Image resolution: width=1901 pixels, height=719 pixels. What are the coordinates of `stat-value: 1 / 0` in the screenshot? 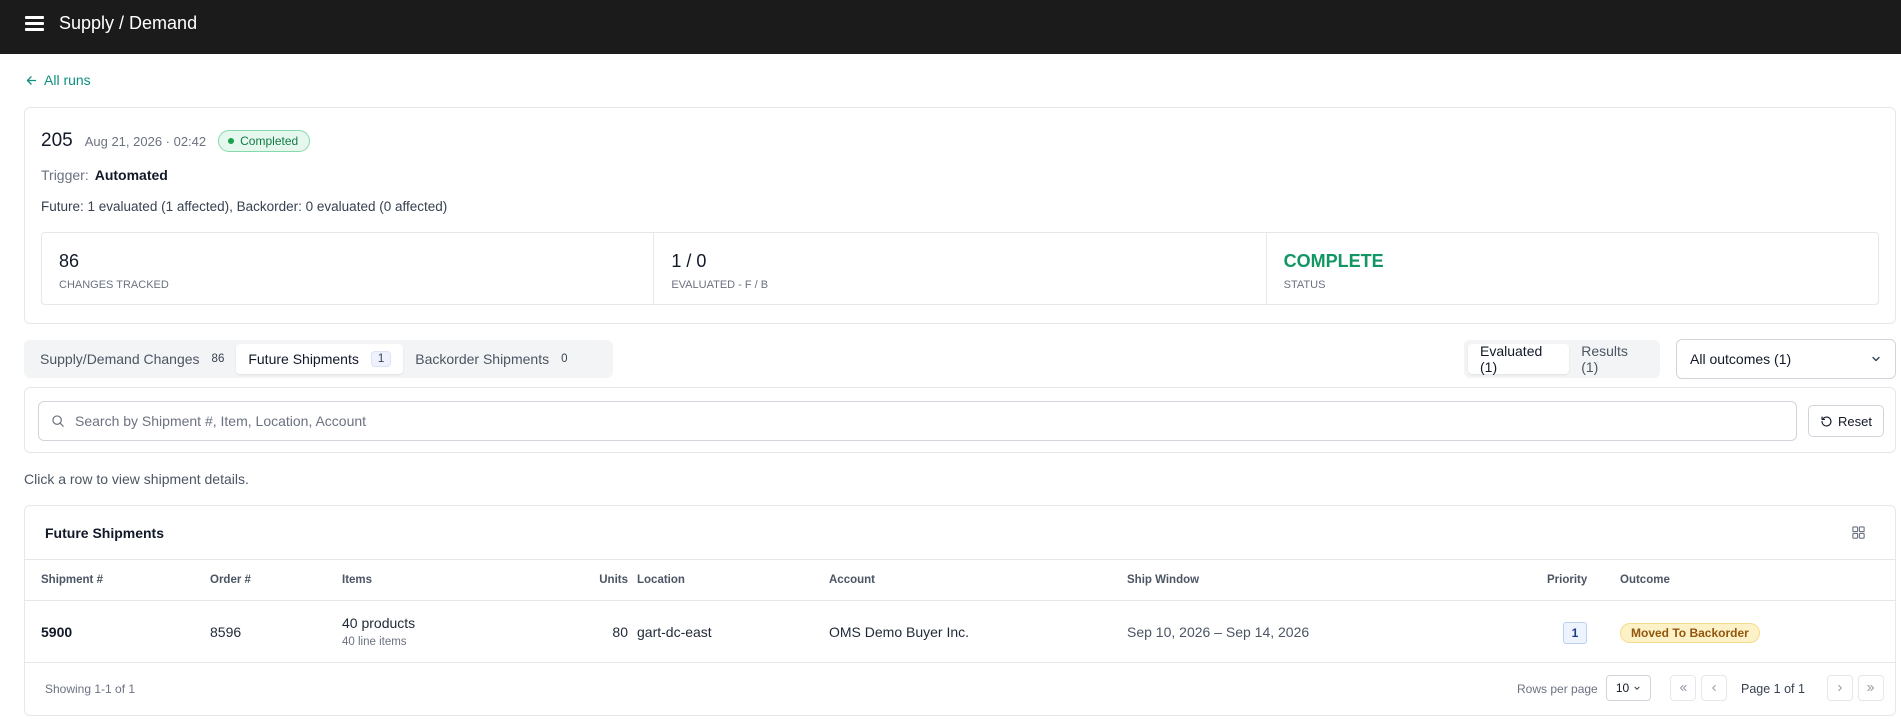 It's located at (689, 261).